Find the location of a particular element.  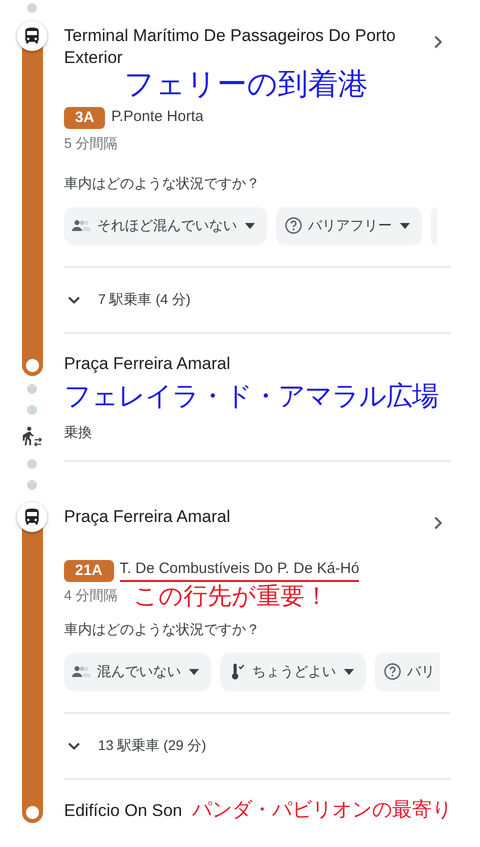

route-badge: 3A is located at coordinates (85, 117).